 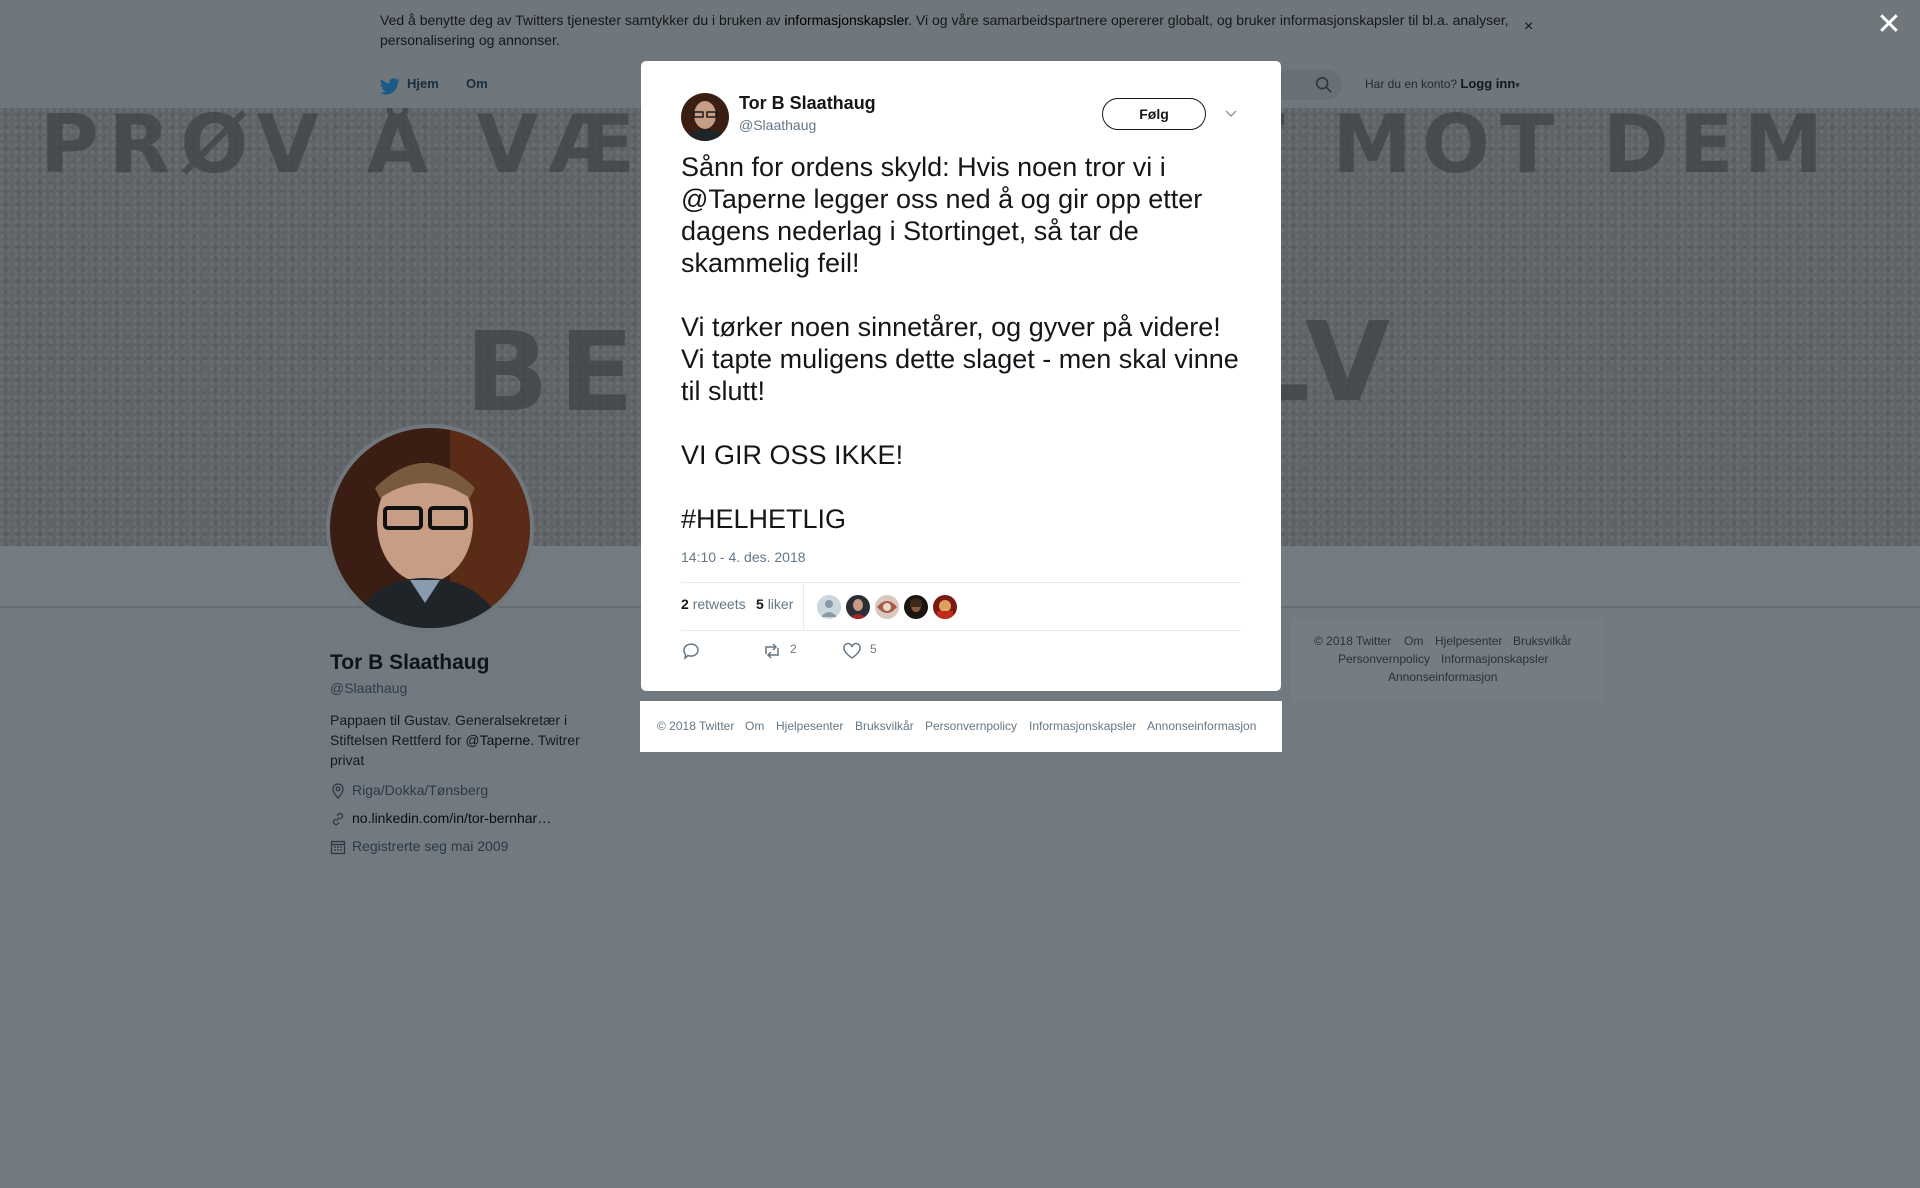 I want to click on like-button: 5, so click(x=867, y=651).